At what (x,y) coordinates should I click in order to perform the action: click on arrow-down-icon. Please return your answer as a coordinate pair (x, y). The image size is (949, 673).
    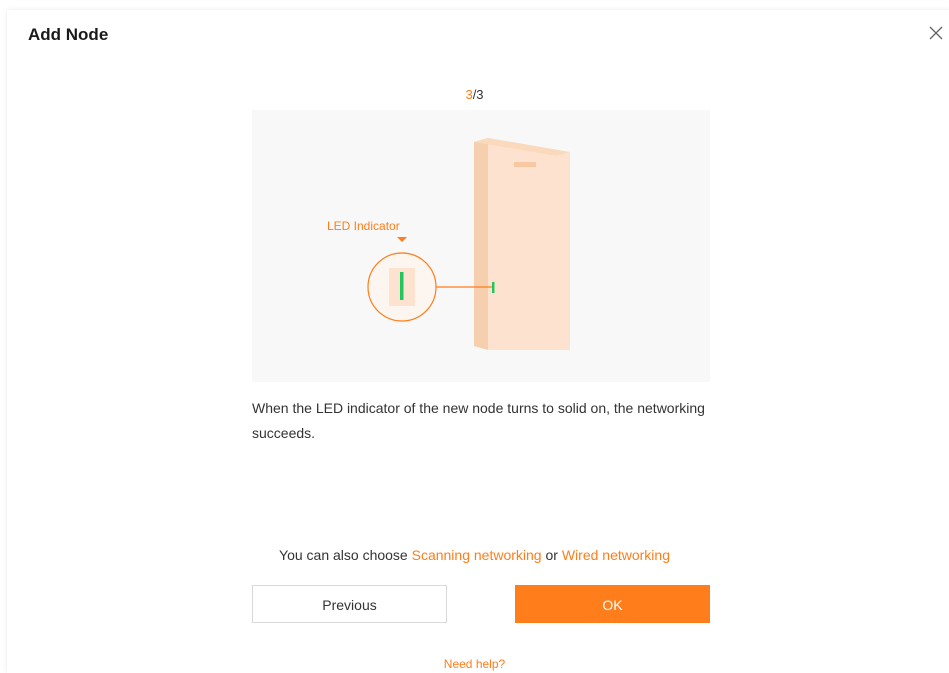
    Looking at the image, I should click on (402, 239).